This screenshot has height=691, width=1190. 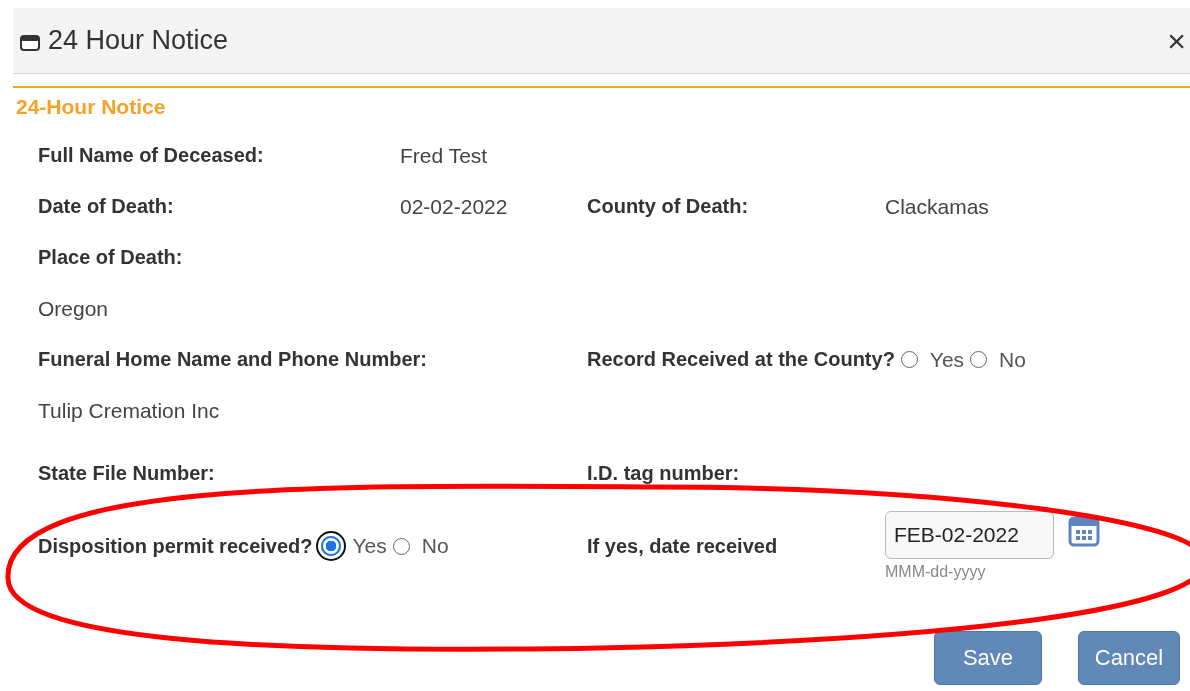 I want to click on field-label: Date of Death:, so click(x=106, y=206).